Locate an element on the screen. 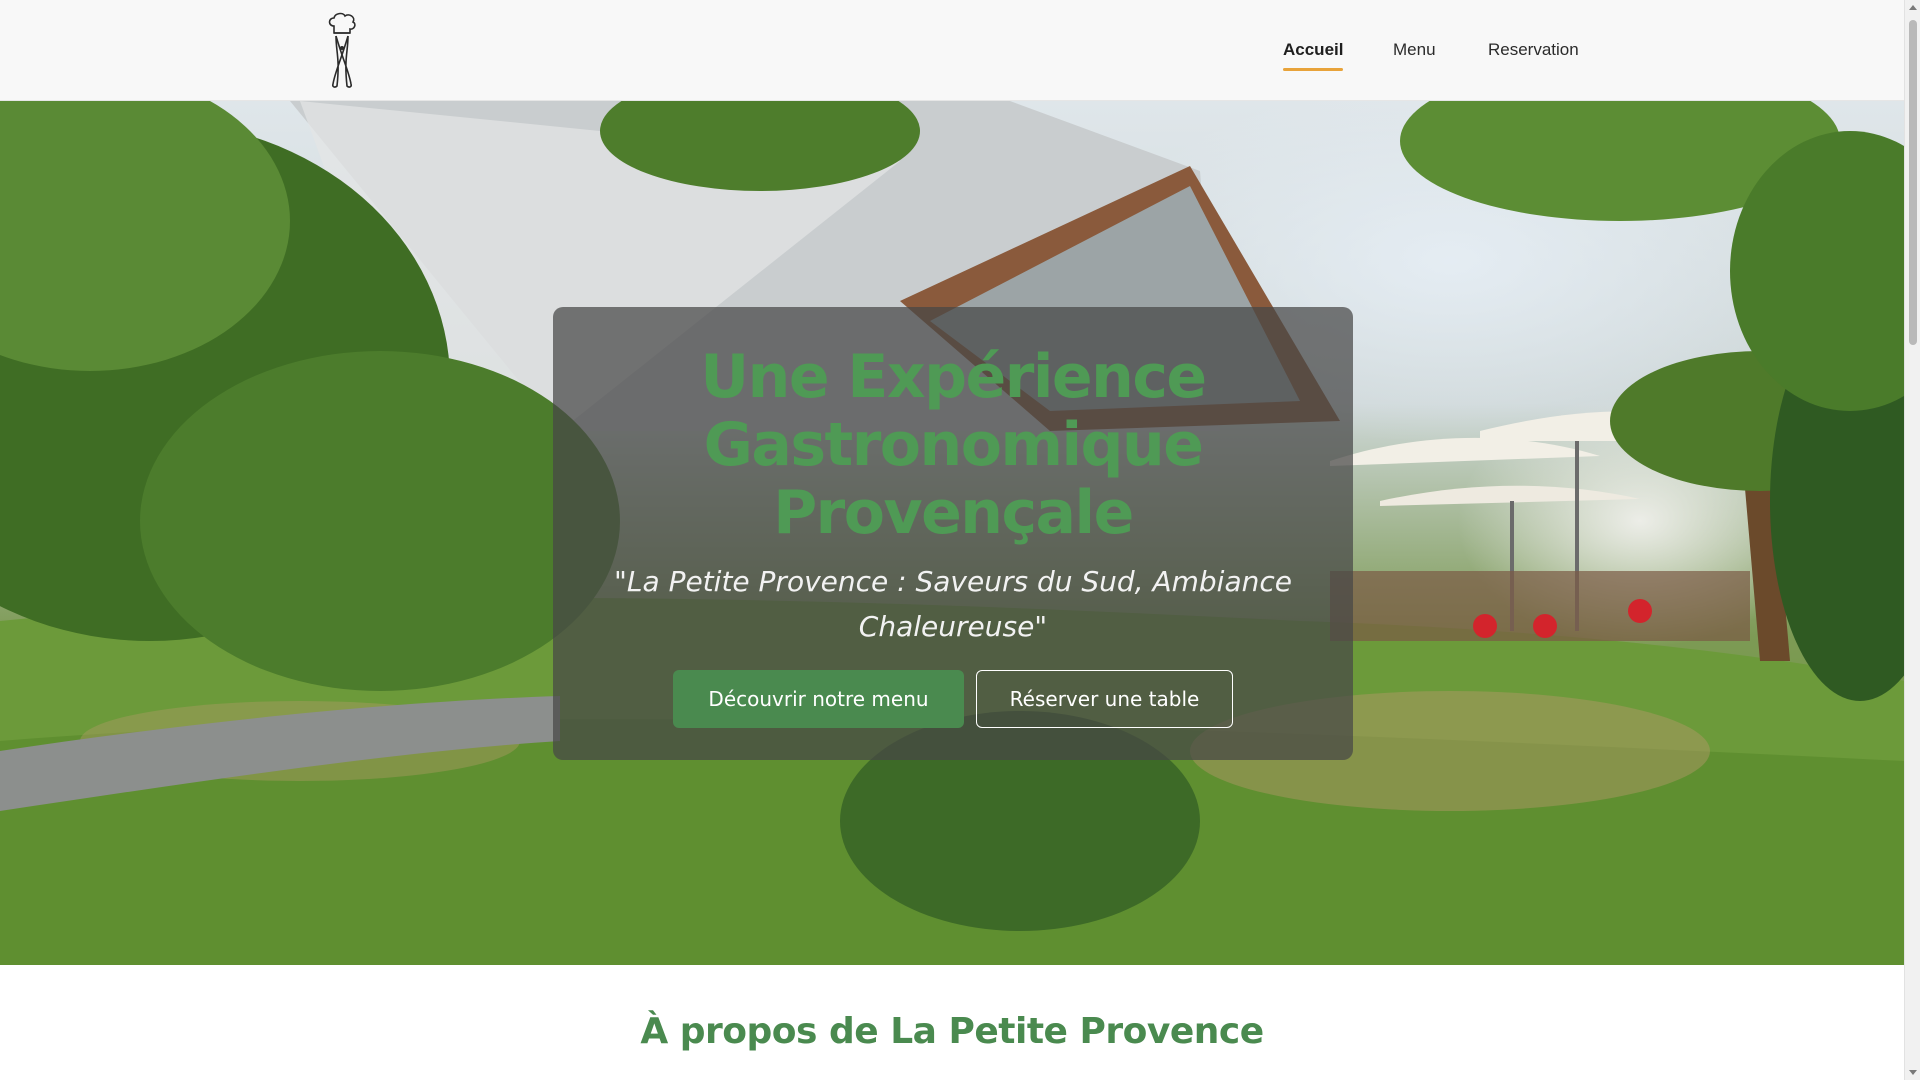  about-section: À propos de La Petite Provence is located at coordinates (952, 1022).